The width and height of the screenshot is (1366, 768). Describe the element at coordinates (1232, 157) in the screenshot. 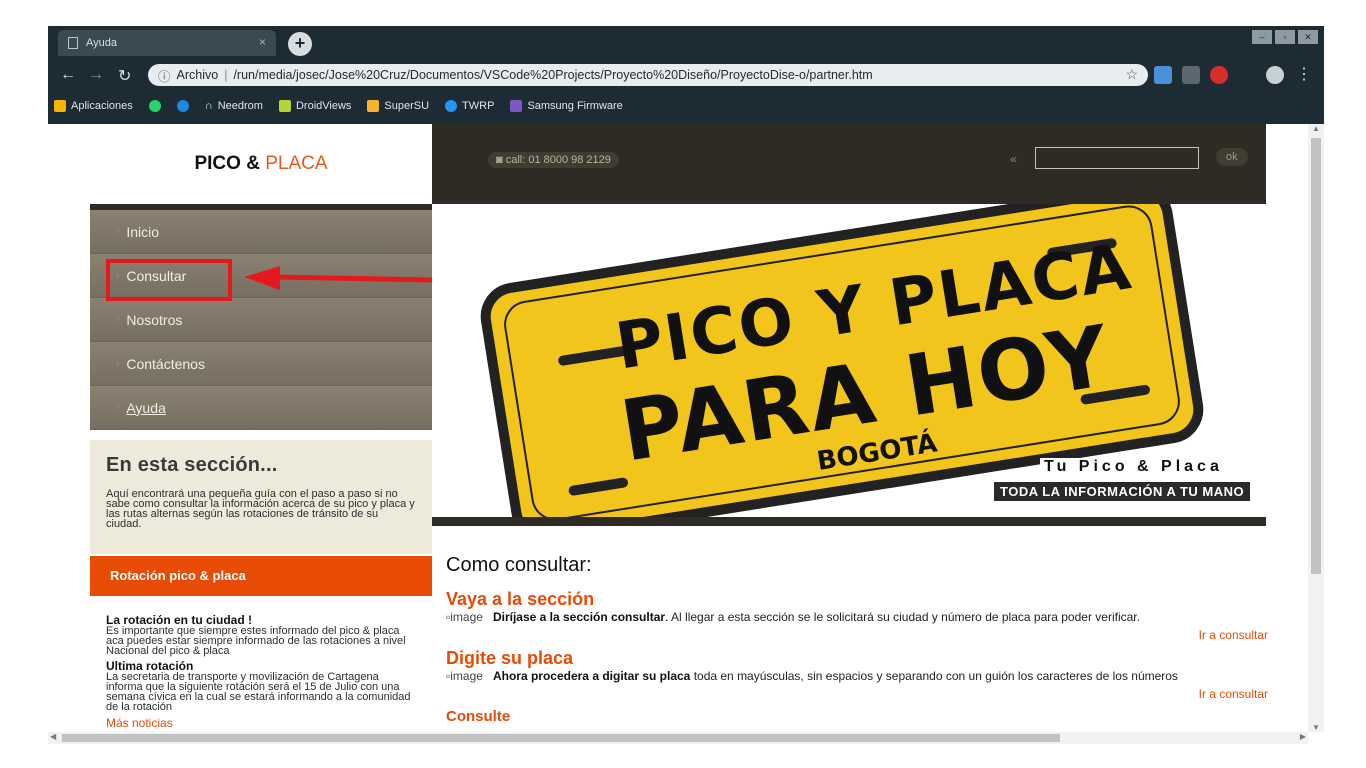

I see `search-ok-button: ok` at that location.